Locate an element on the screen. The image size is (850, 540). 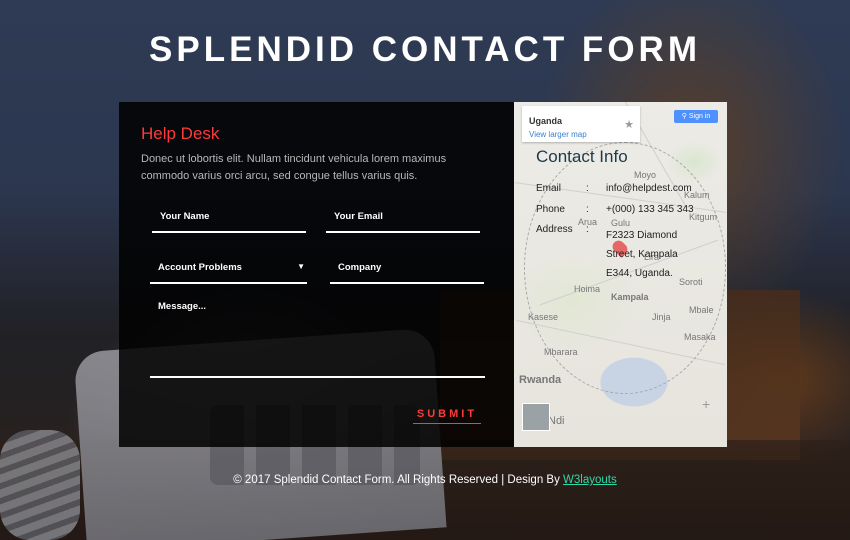
map-label: Masaka is located at coordinates (700, 337).